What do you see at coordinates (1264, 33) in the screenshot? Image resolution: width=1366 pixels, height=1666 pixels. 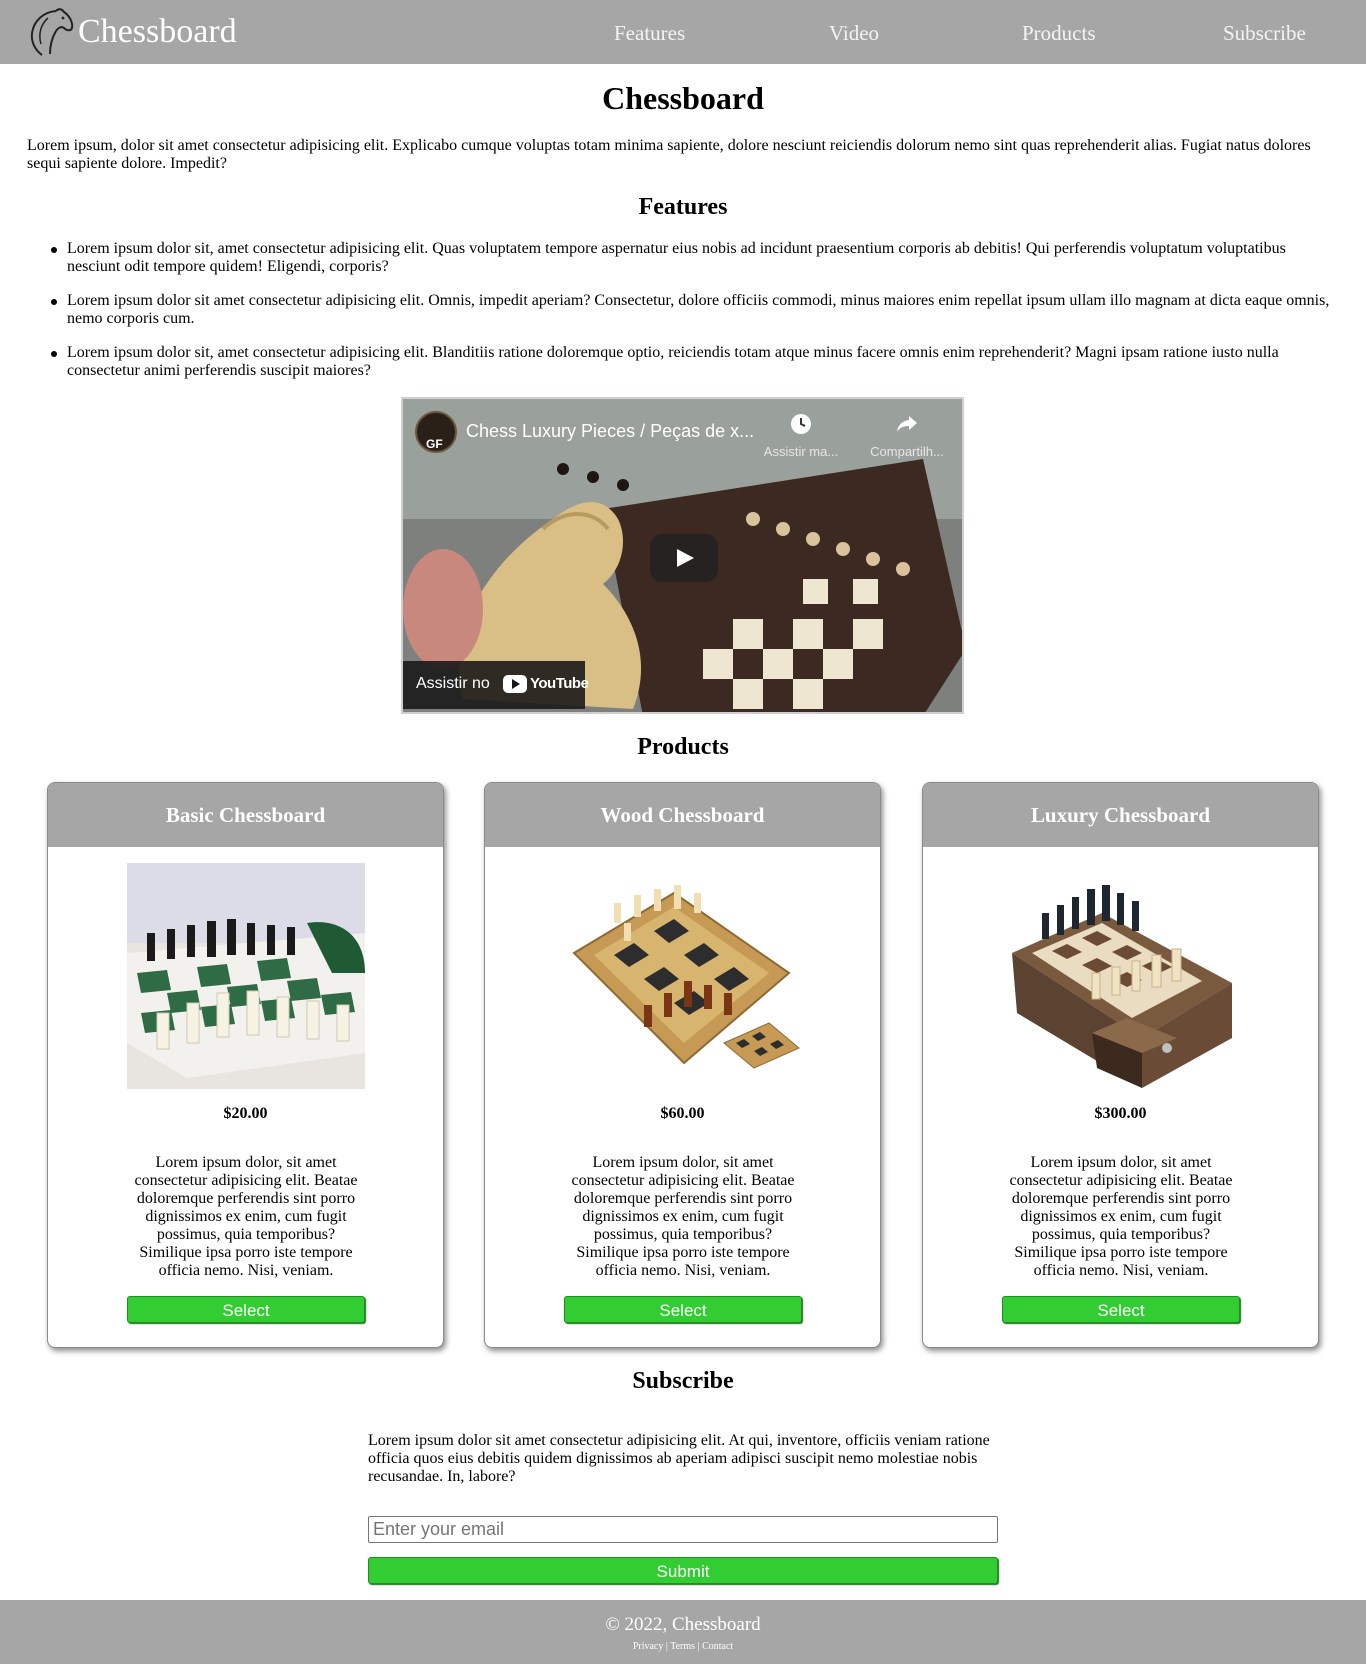 I see `nav-subscribe: Subscribe` at bounding box center [1264, 33].